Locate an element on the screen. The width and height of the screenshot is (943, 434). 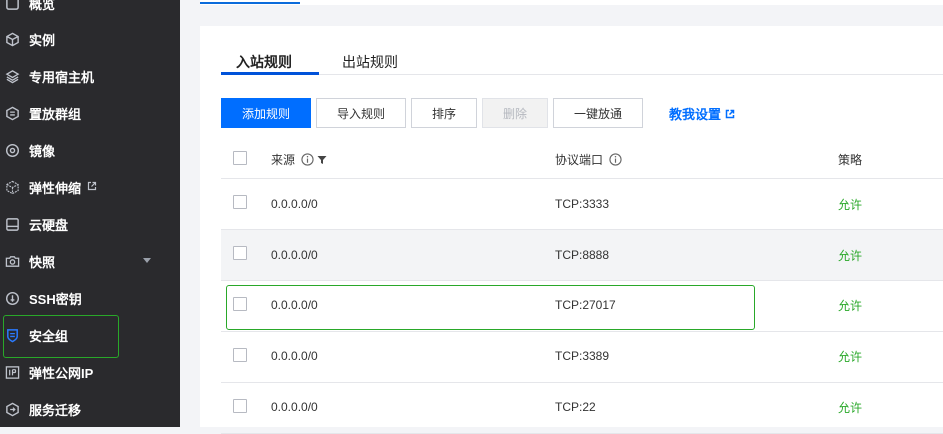
tab-outbound: 出站规则 is located at coordinates (370, 62).